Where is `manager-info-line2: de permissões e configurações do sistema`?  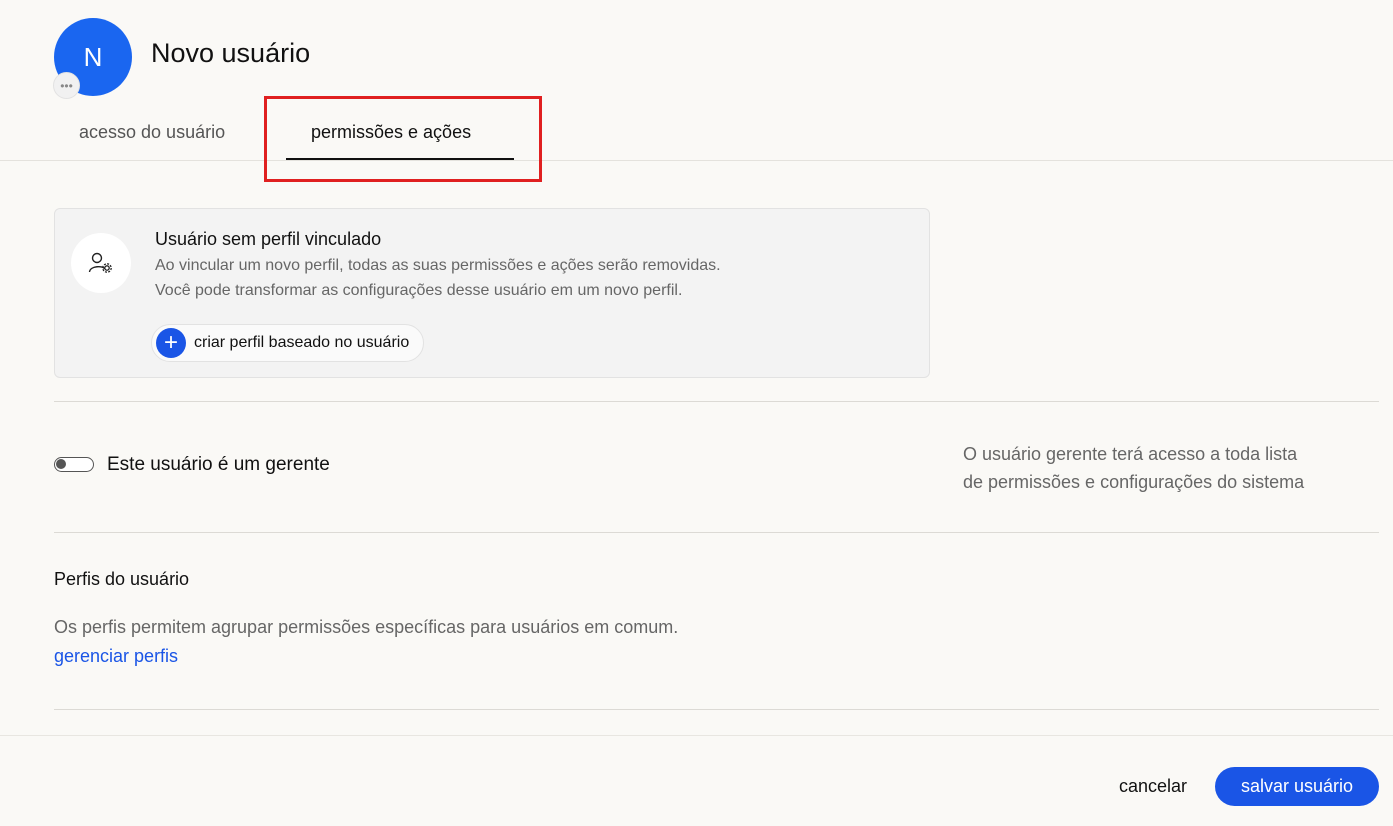 manager-info-line2: de permissões e configurações do sistema is located at coordinates (1134, 482).